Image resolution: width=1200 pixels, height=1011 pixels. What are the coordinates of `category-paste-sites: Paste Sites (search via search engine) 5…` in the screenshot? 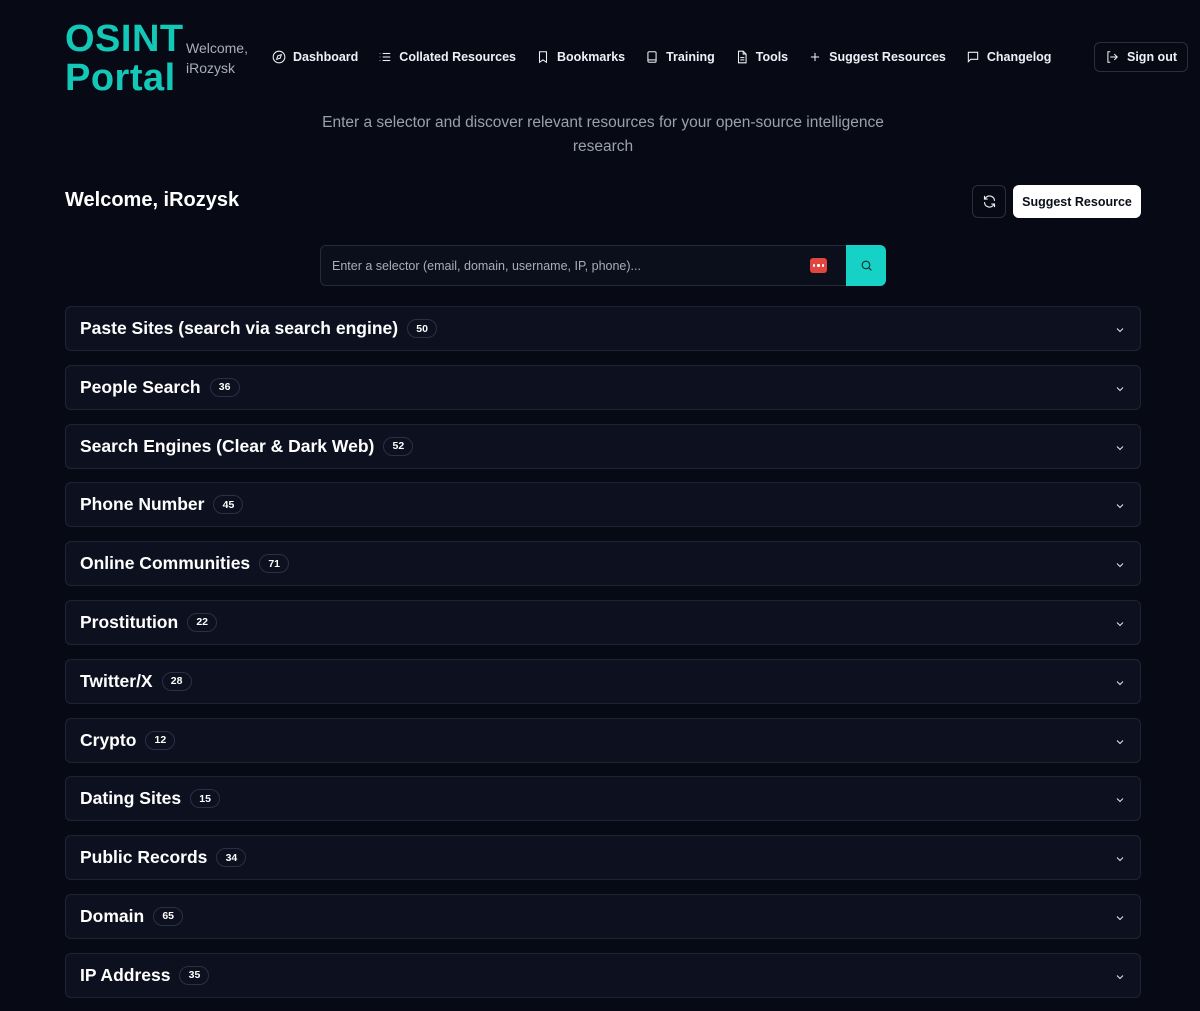 It's located at (603, 328).